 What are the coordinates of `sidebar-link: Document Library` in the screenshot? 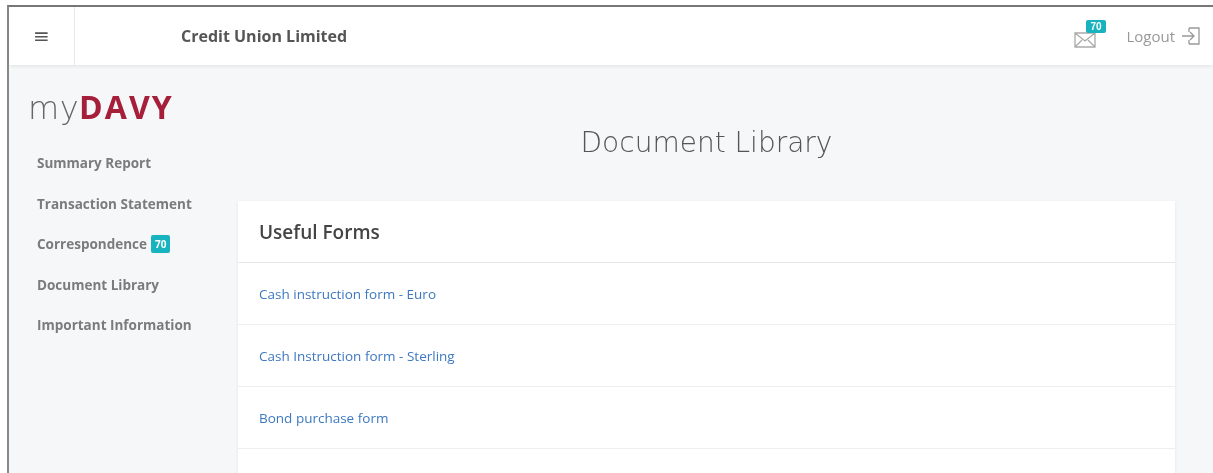 It's located at (98, 284).